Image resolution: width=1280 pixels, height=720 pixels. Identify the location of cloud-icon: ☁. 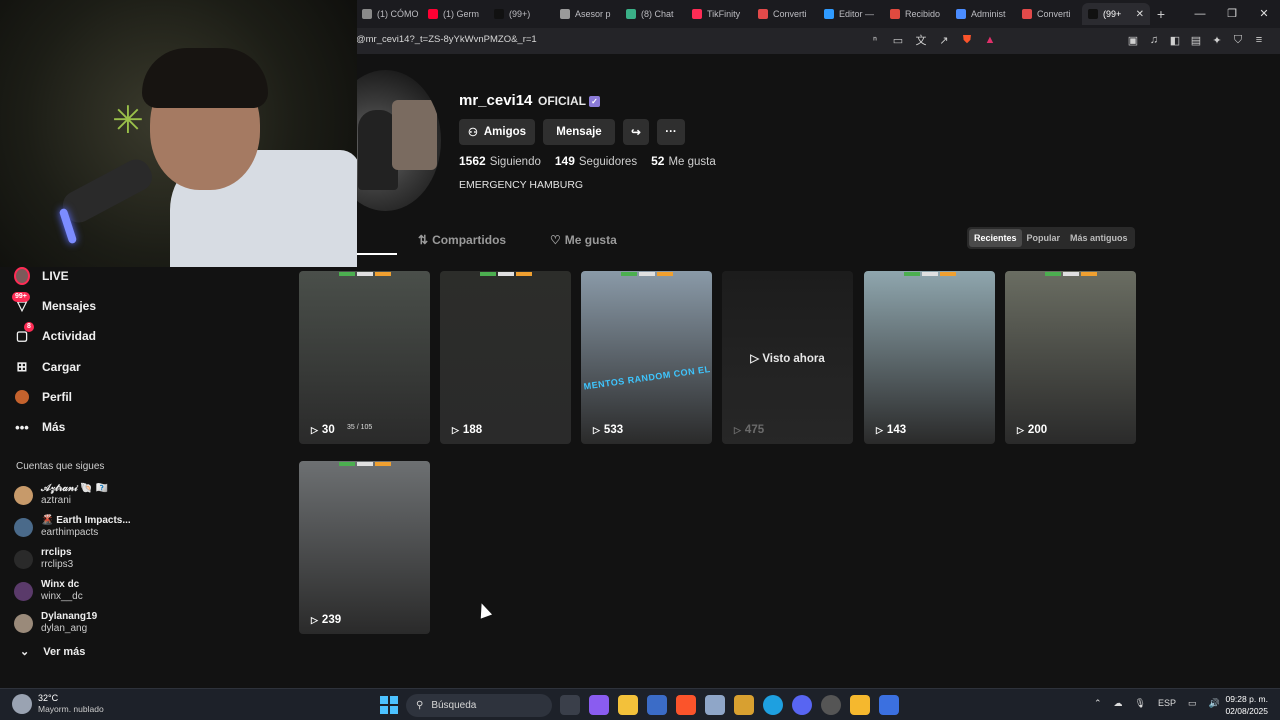
(1118, 703).